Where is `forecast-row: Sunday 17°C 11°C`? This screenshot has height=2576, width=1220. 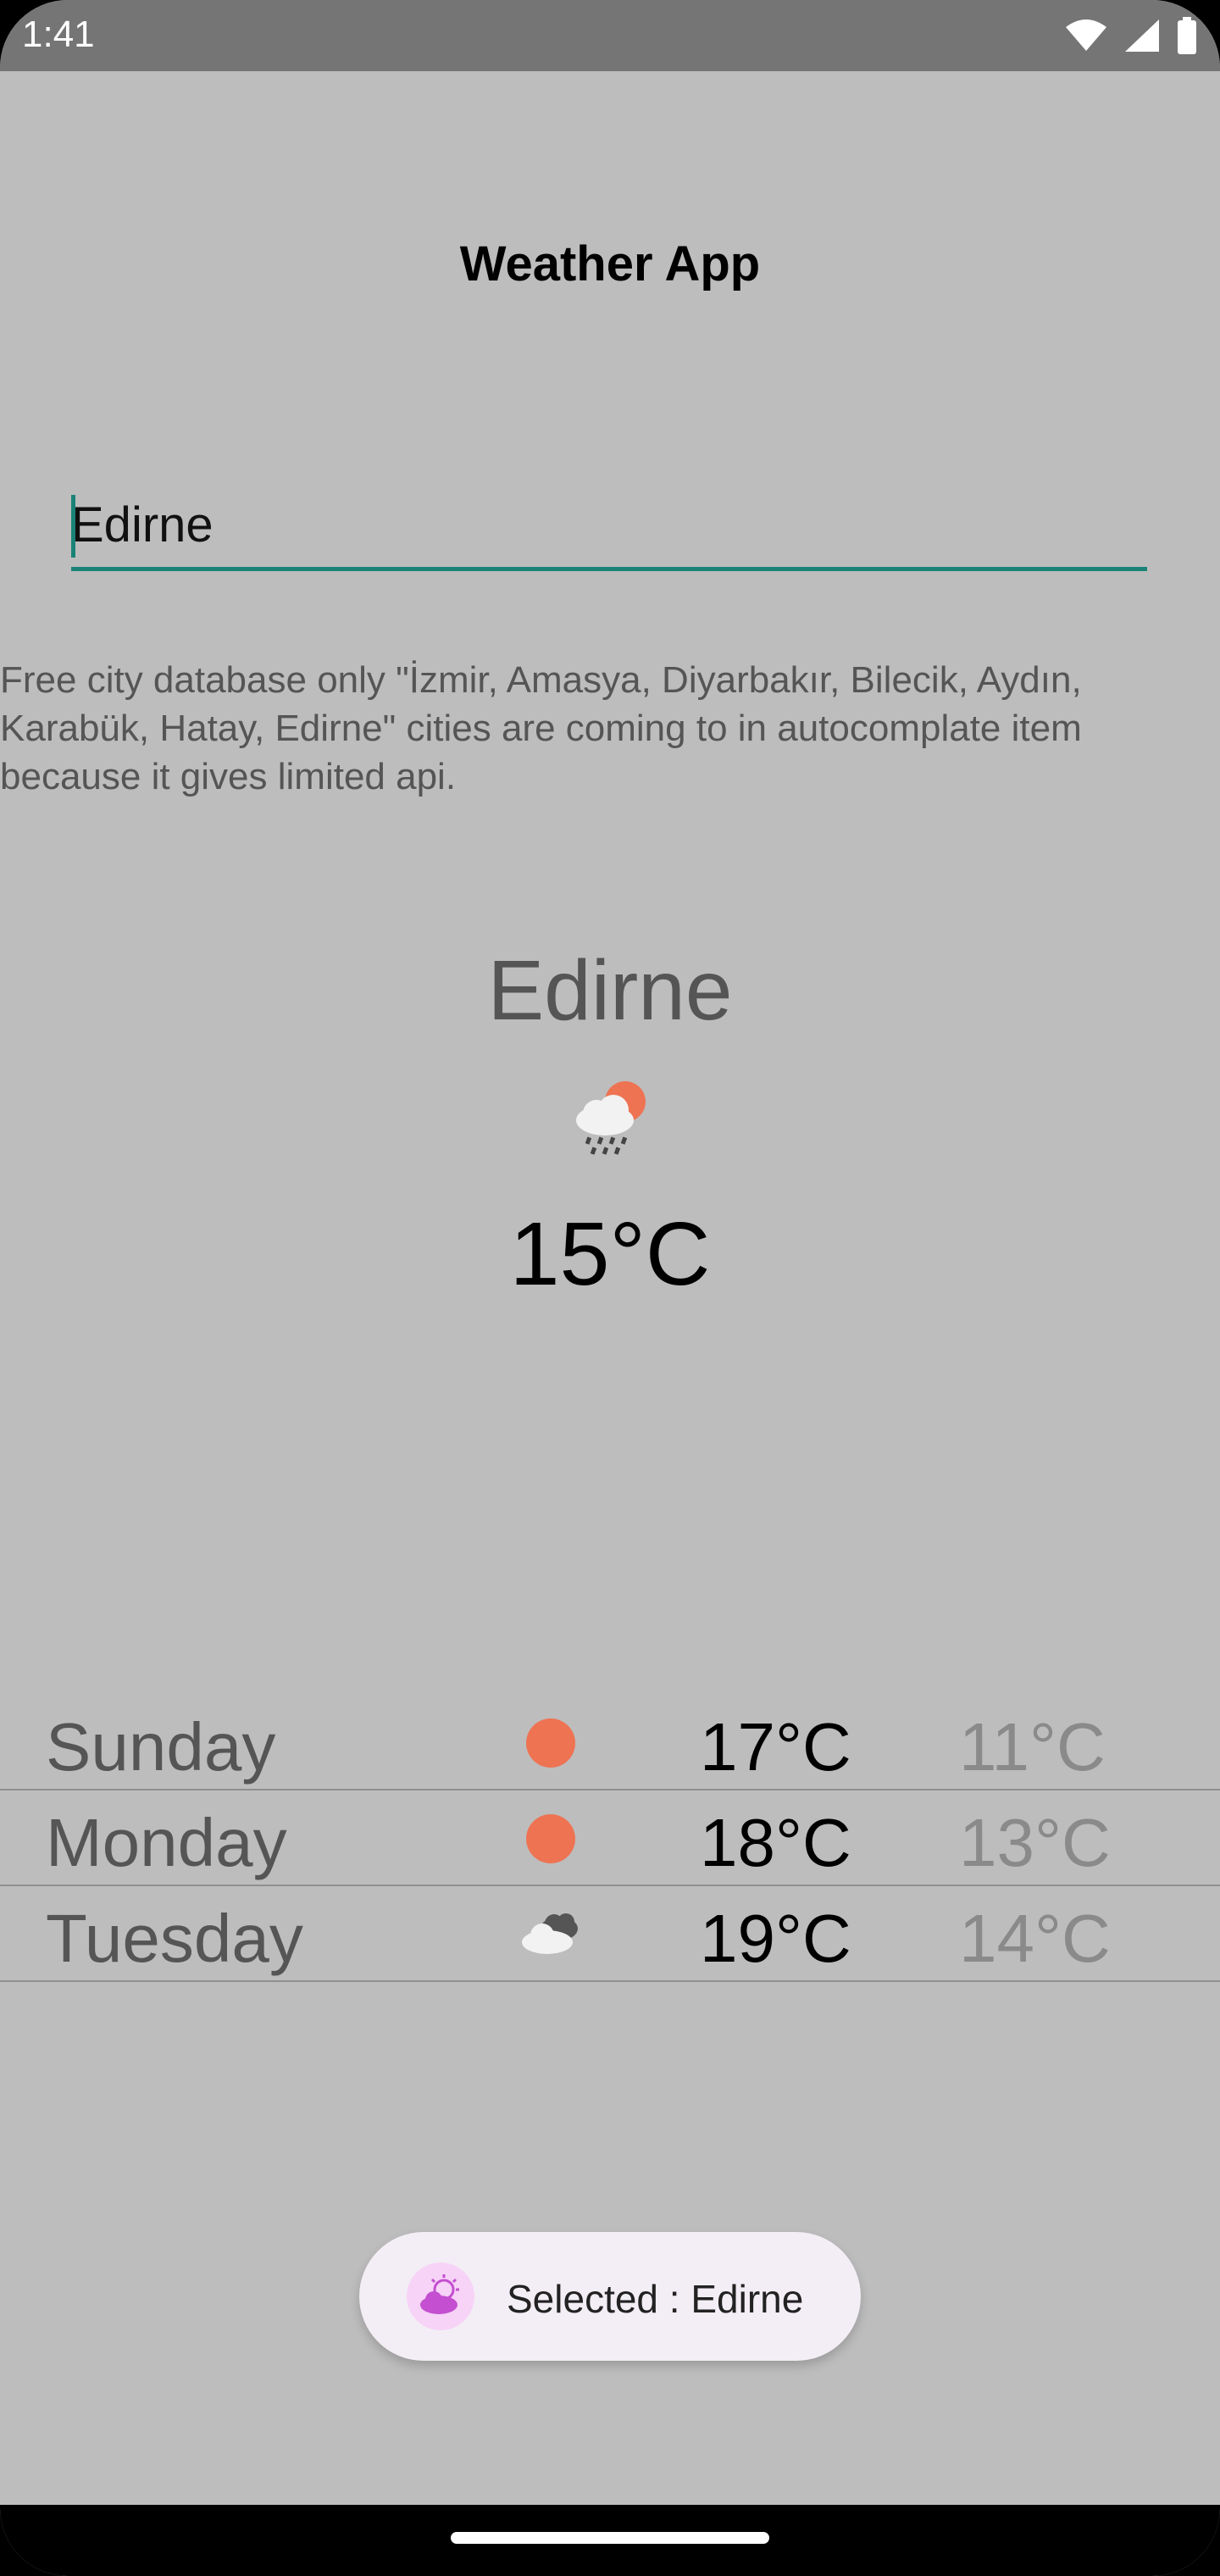
forecast-row: Sunday 17°C 11°C is located at coordinates (610, 1742).